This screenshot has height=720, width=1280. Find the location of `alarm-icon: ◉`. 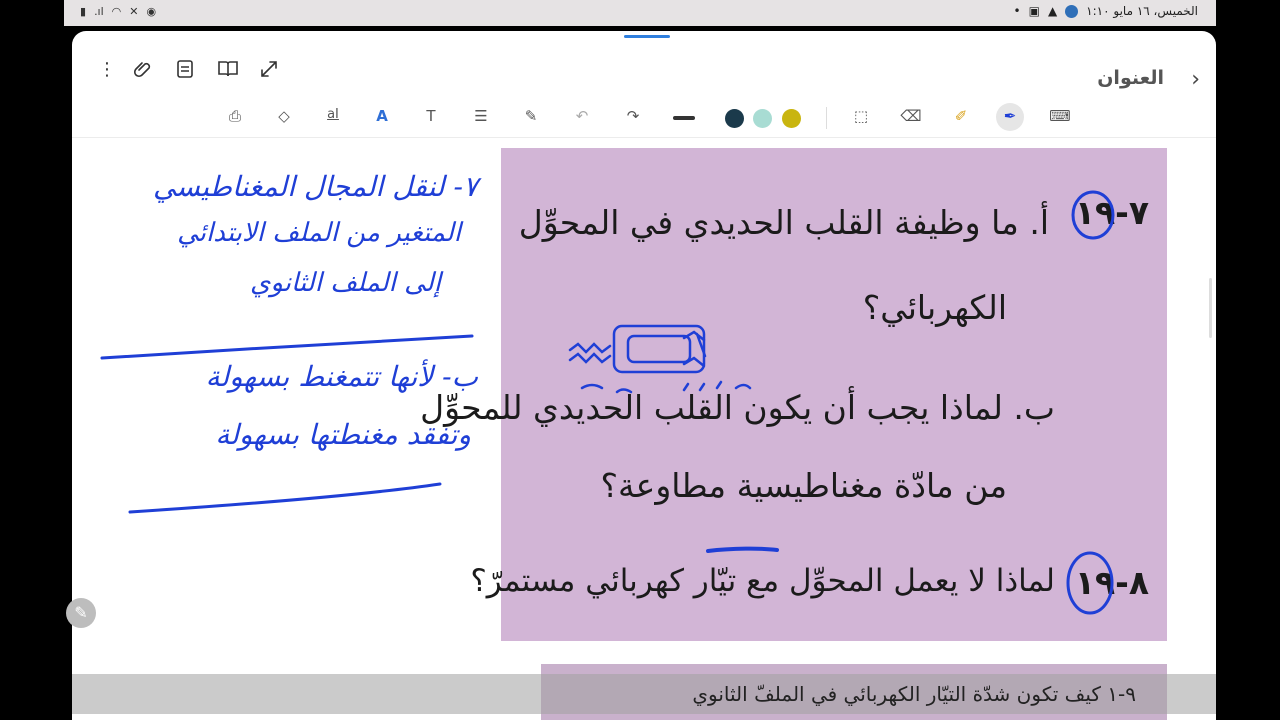

alarm-icon: ◉ is located at coordinates (151, 11).